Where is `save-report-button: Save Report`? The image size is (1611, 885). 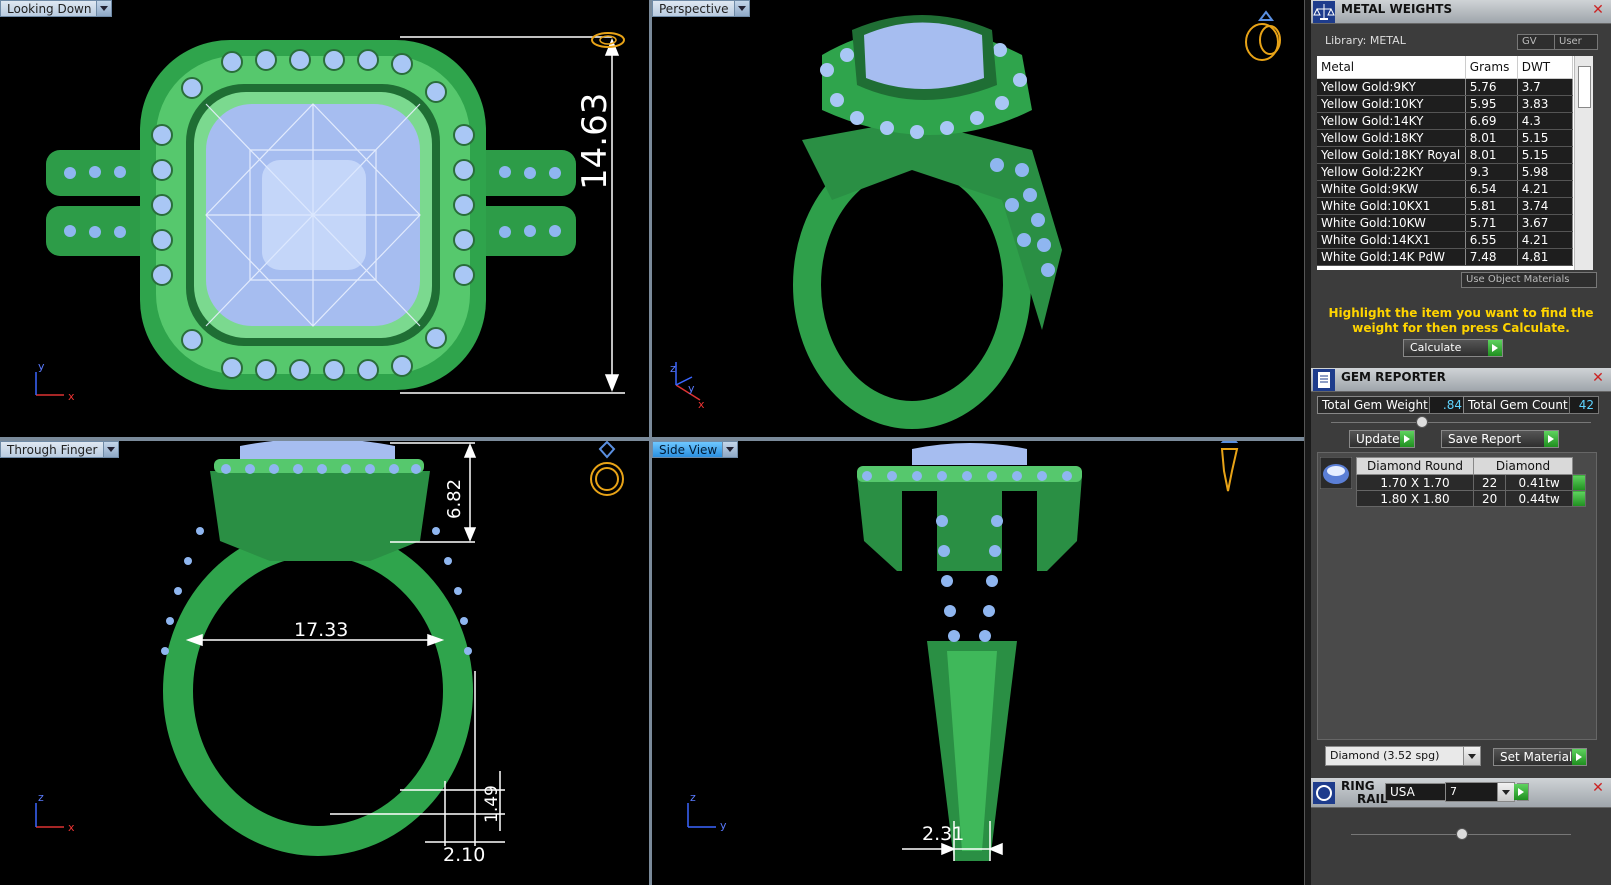
save-report-button: Save Report is located at coordinates (1500, 439).